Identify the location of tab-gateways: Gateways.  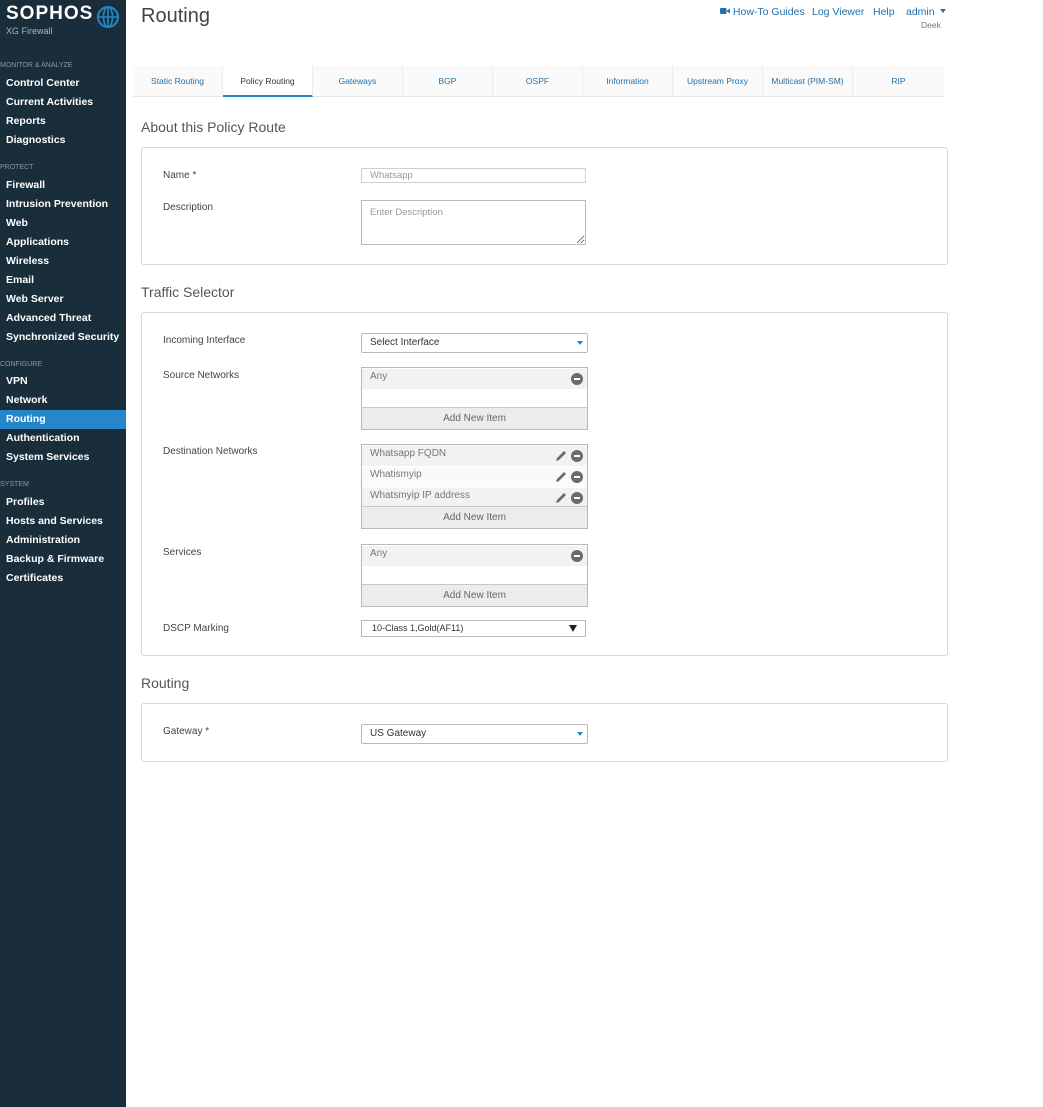
(358, 81).